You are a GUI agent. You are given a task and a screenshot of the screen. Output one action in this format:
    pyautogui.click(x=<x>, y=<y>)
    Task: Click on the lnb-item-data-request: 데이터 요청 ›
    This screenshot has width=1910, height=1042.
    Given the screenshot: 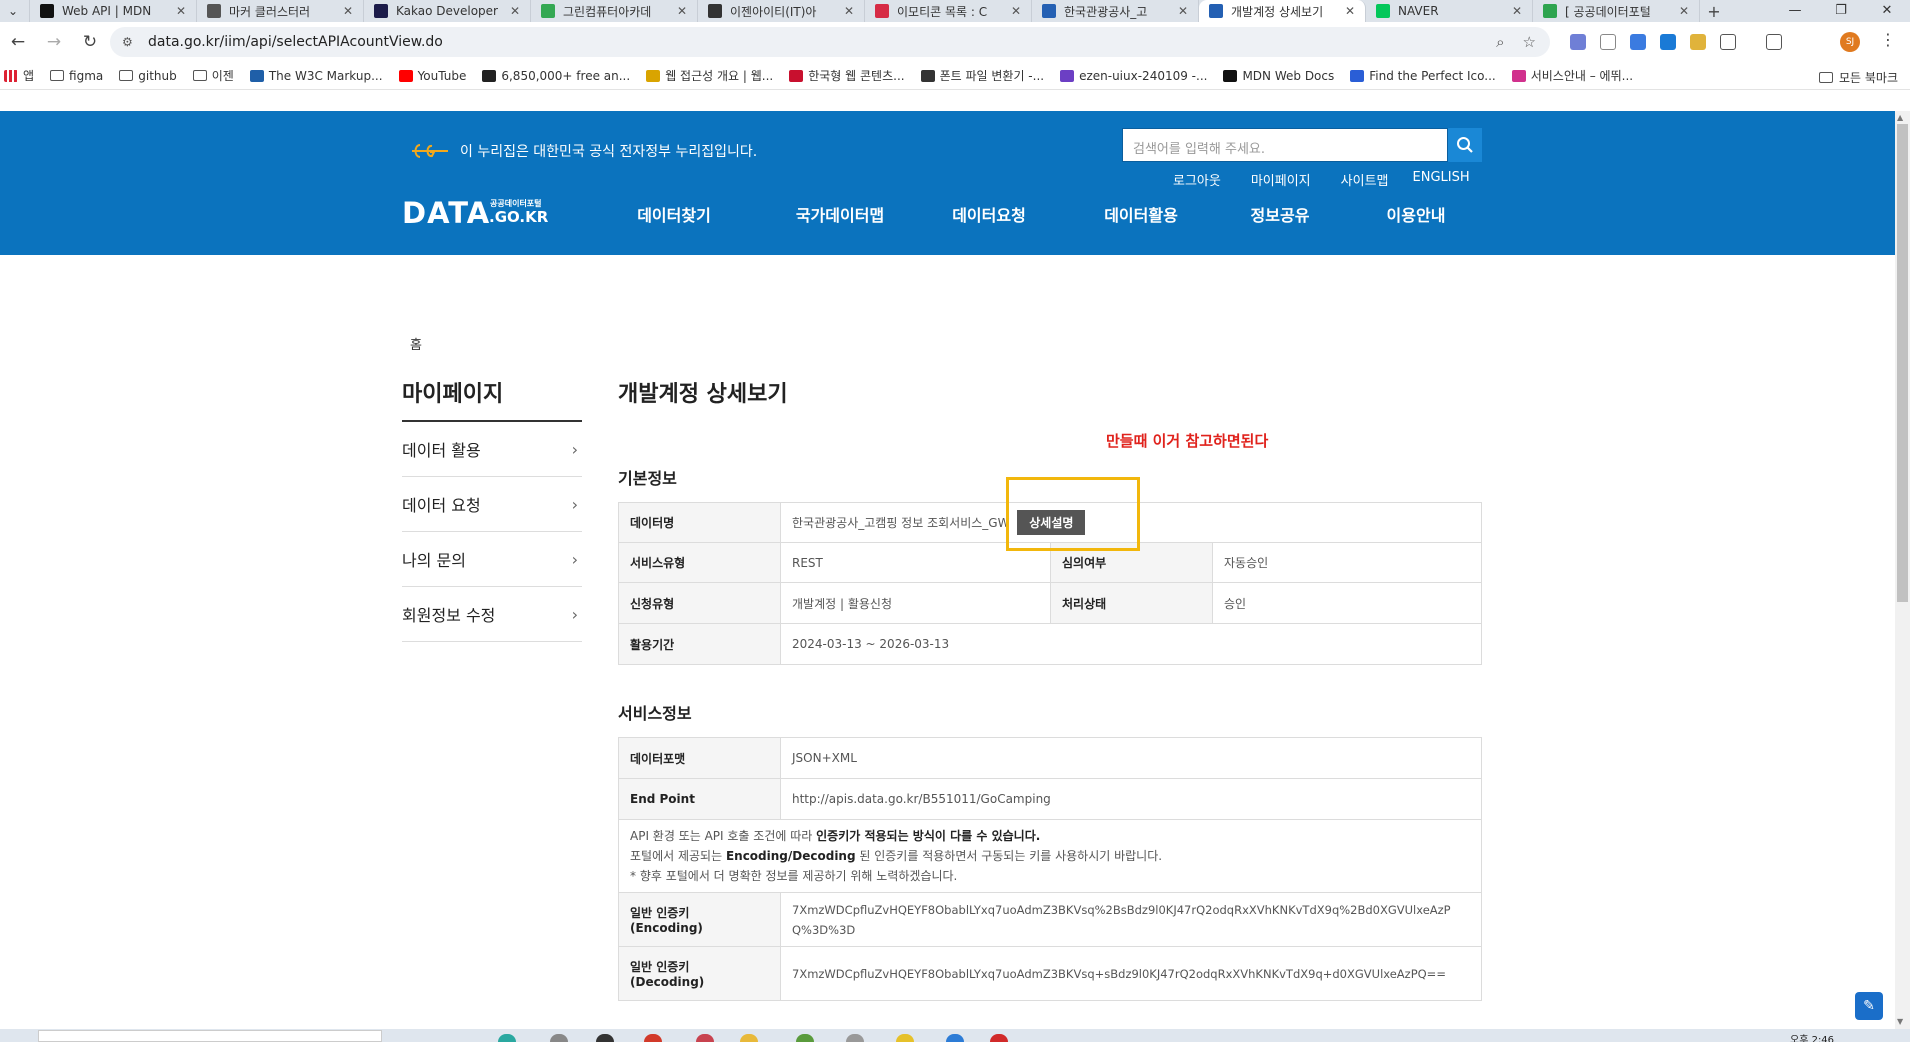 What is the action you would take?
    pyautogui.click(x=492, y=504)
    